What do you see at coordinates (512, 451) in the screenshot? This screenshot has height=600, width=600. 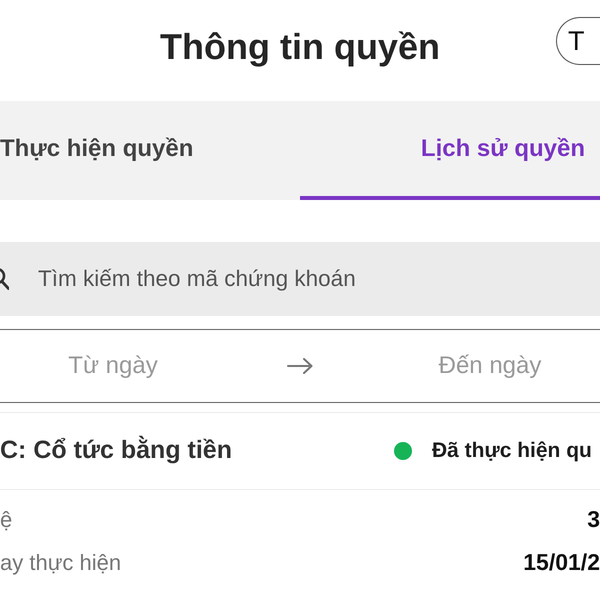 I see `status-text: Đã thực hiện qu` at bounding box center [512, 451].